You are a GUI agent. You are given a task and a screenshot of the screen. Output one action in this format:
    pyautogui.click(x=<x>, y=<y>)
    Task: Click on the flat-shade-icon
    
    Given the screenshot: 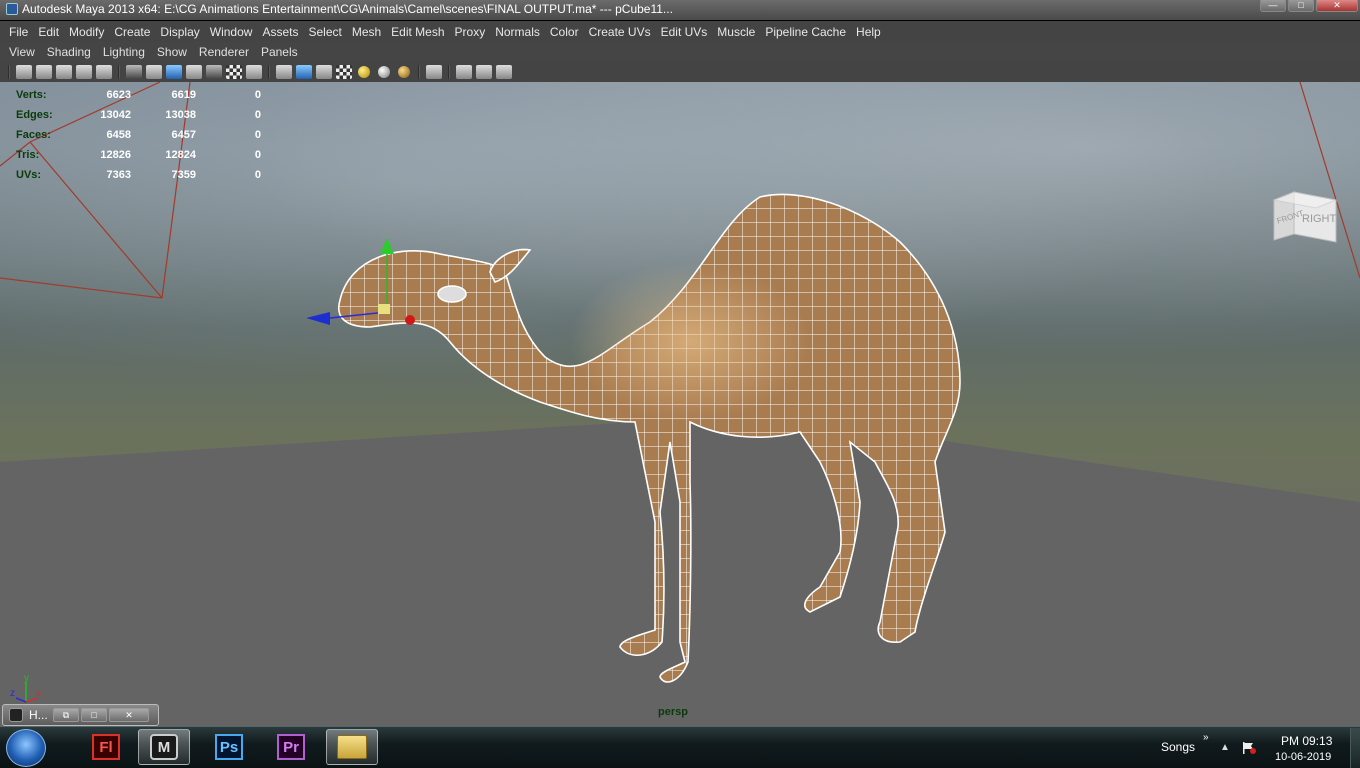 What is the action you would take?
    pyautogui.click(x=324, y=72)
    